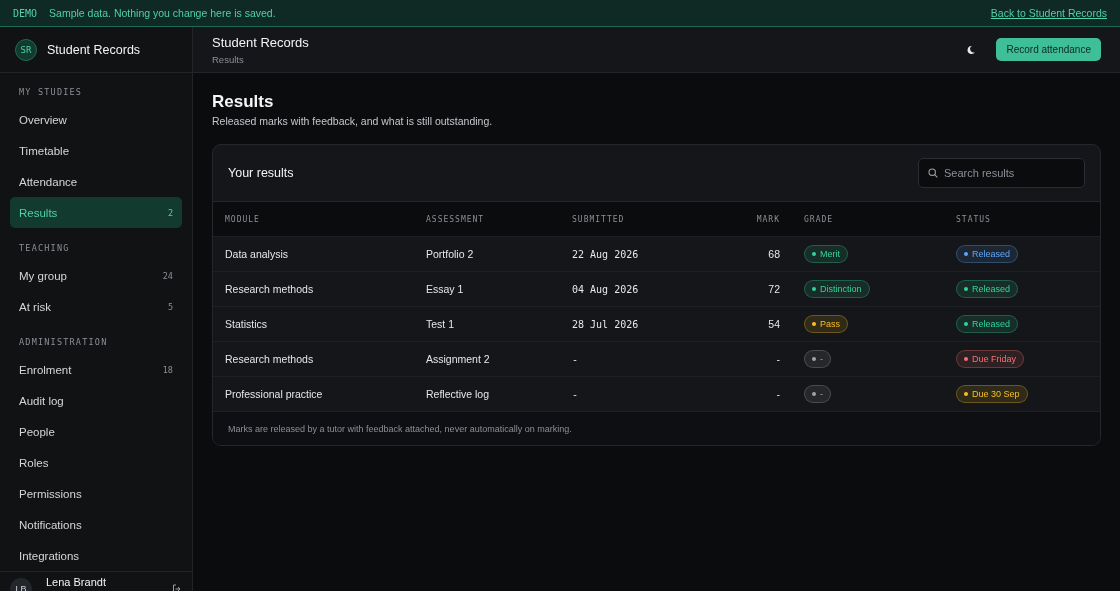 The image size is (1120, 591). Describe the element at coordinates (450, 254) in the screenshot. I see `table-cell: Portfolio 2` at that location.